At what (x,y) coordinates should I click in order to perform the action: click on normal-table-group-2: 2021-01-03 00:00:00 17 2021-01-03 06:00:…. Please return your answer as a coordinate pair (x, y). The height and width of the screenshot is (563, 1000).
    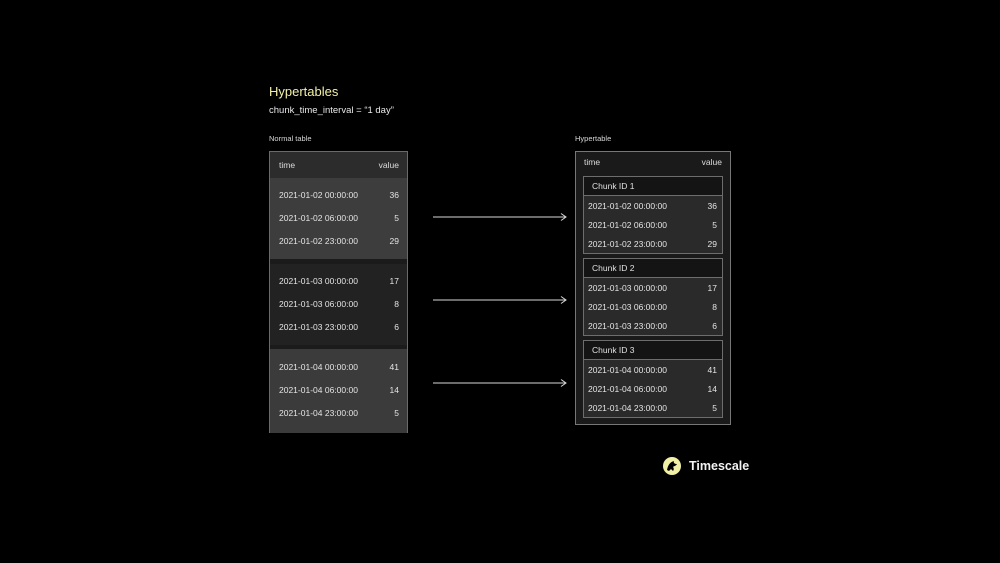
    Looking at the image, I should click on (338, 304).